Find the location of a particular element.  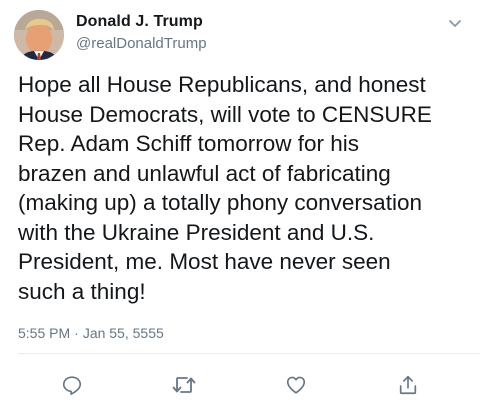

tweet-actions is located at coordinates (240, 385).